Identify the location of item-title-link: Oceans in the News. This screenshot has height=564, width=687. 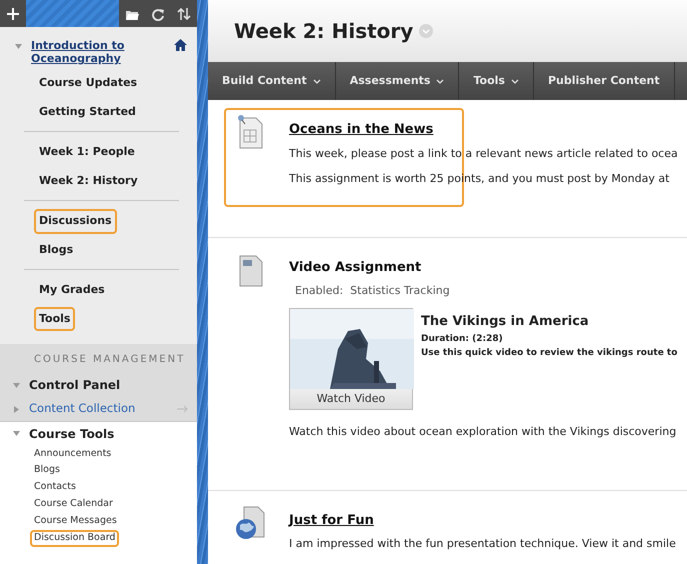
(361, 130).